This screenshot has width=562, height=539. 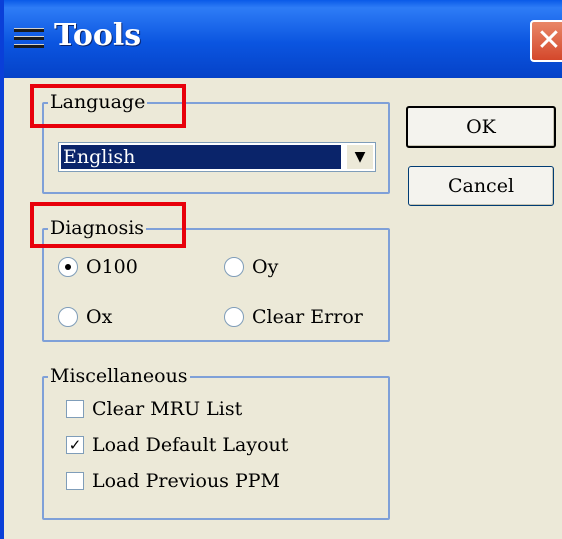 What do you see at coordinates (186, 481) in the screenshot?
I see `checkbox-label: Load Previous PPM` at bounding box center [186, 481].